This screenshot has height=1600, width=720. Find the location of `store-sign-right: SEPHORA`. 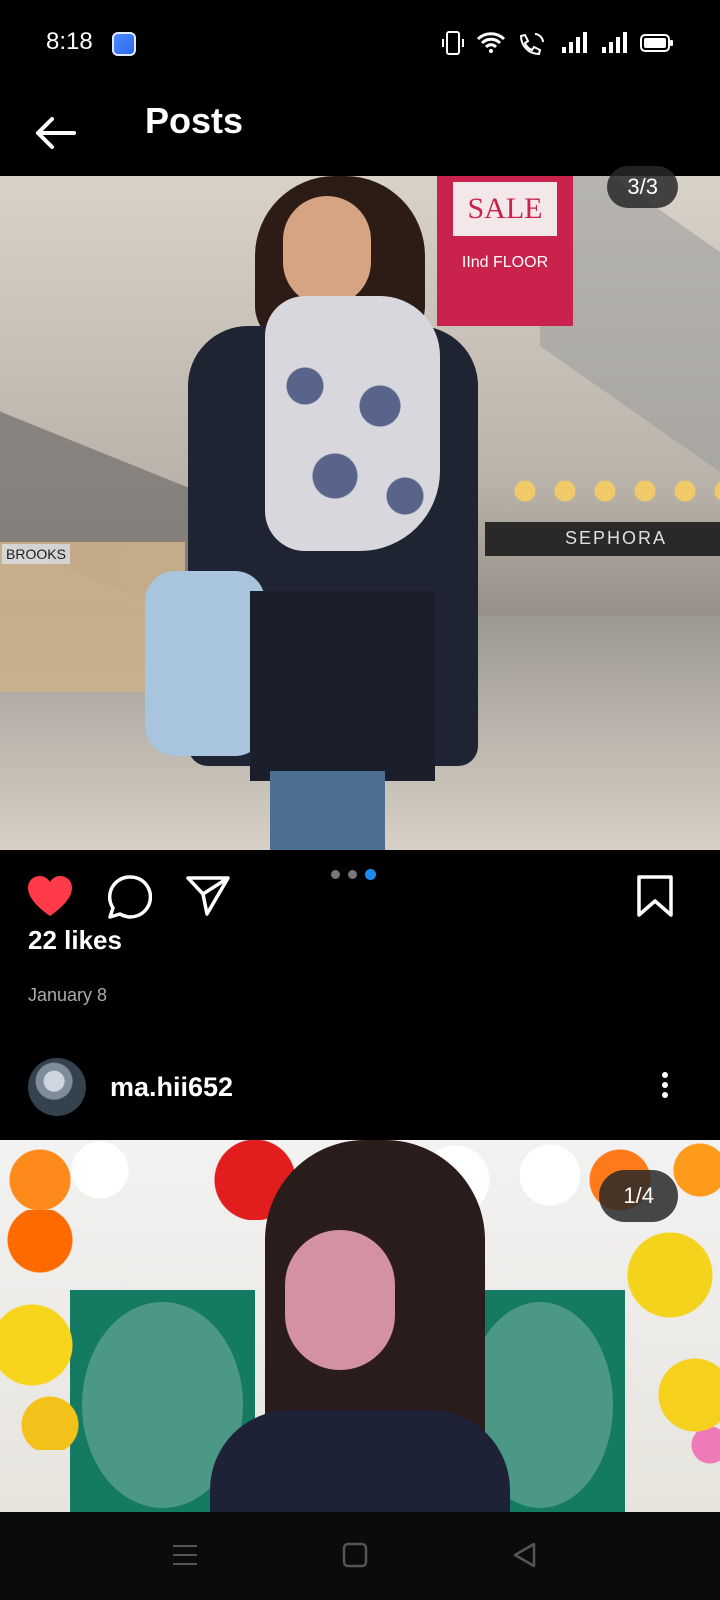

store-sign-right: SEPHORA is located at coordinates (602, 539).